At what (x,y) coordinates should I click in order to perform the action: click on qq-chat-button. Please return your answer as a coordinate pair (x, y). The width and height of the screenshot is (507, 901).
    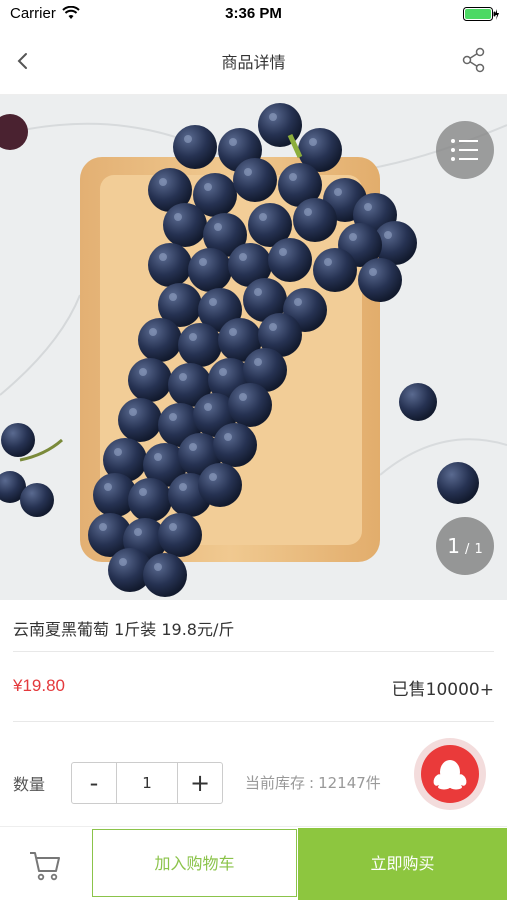
    Looking at the image, I should click on (450, 774).